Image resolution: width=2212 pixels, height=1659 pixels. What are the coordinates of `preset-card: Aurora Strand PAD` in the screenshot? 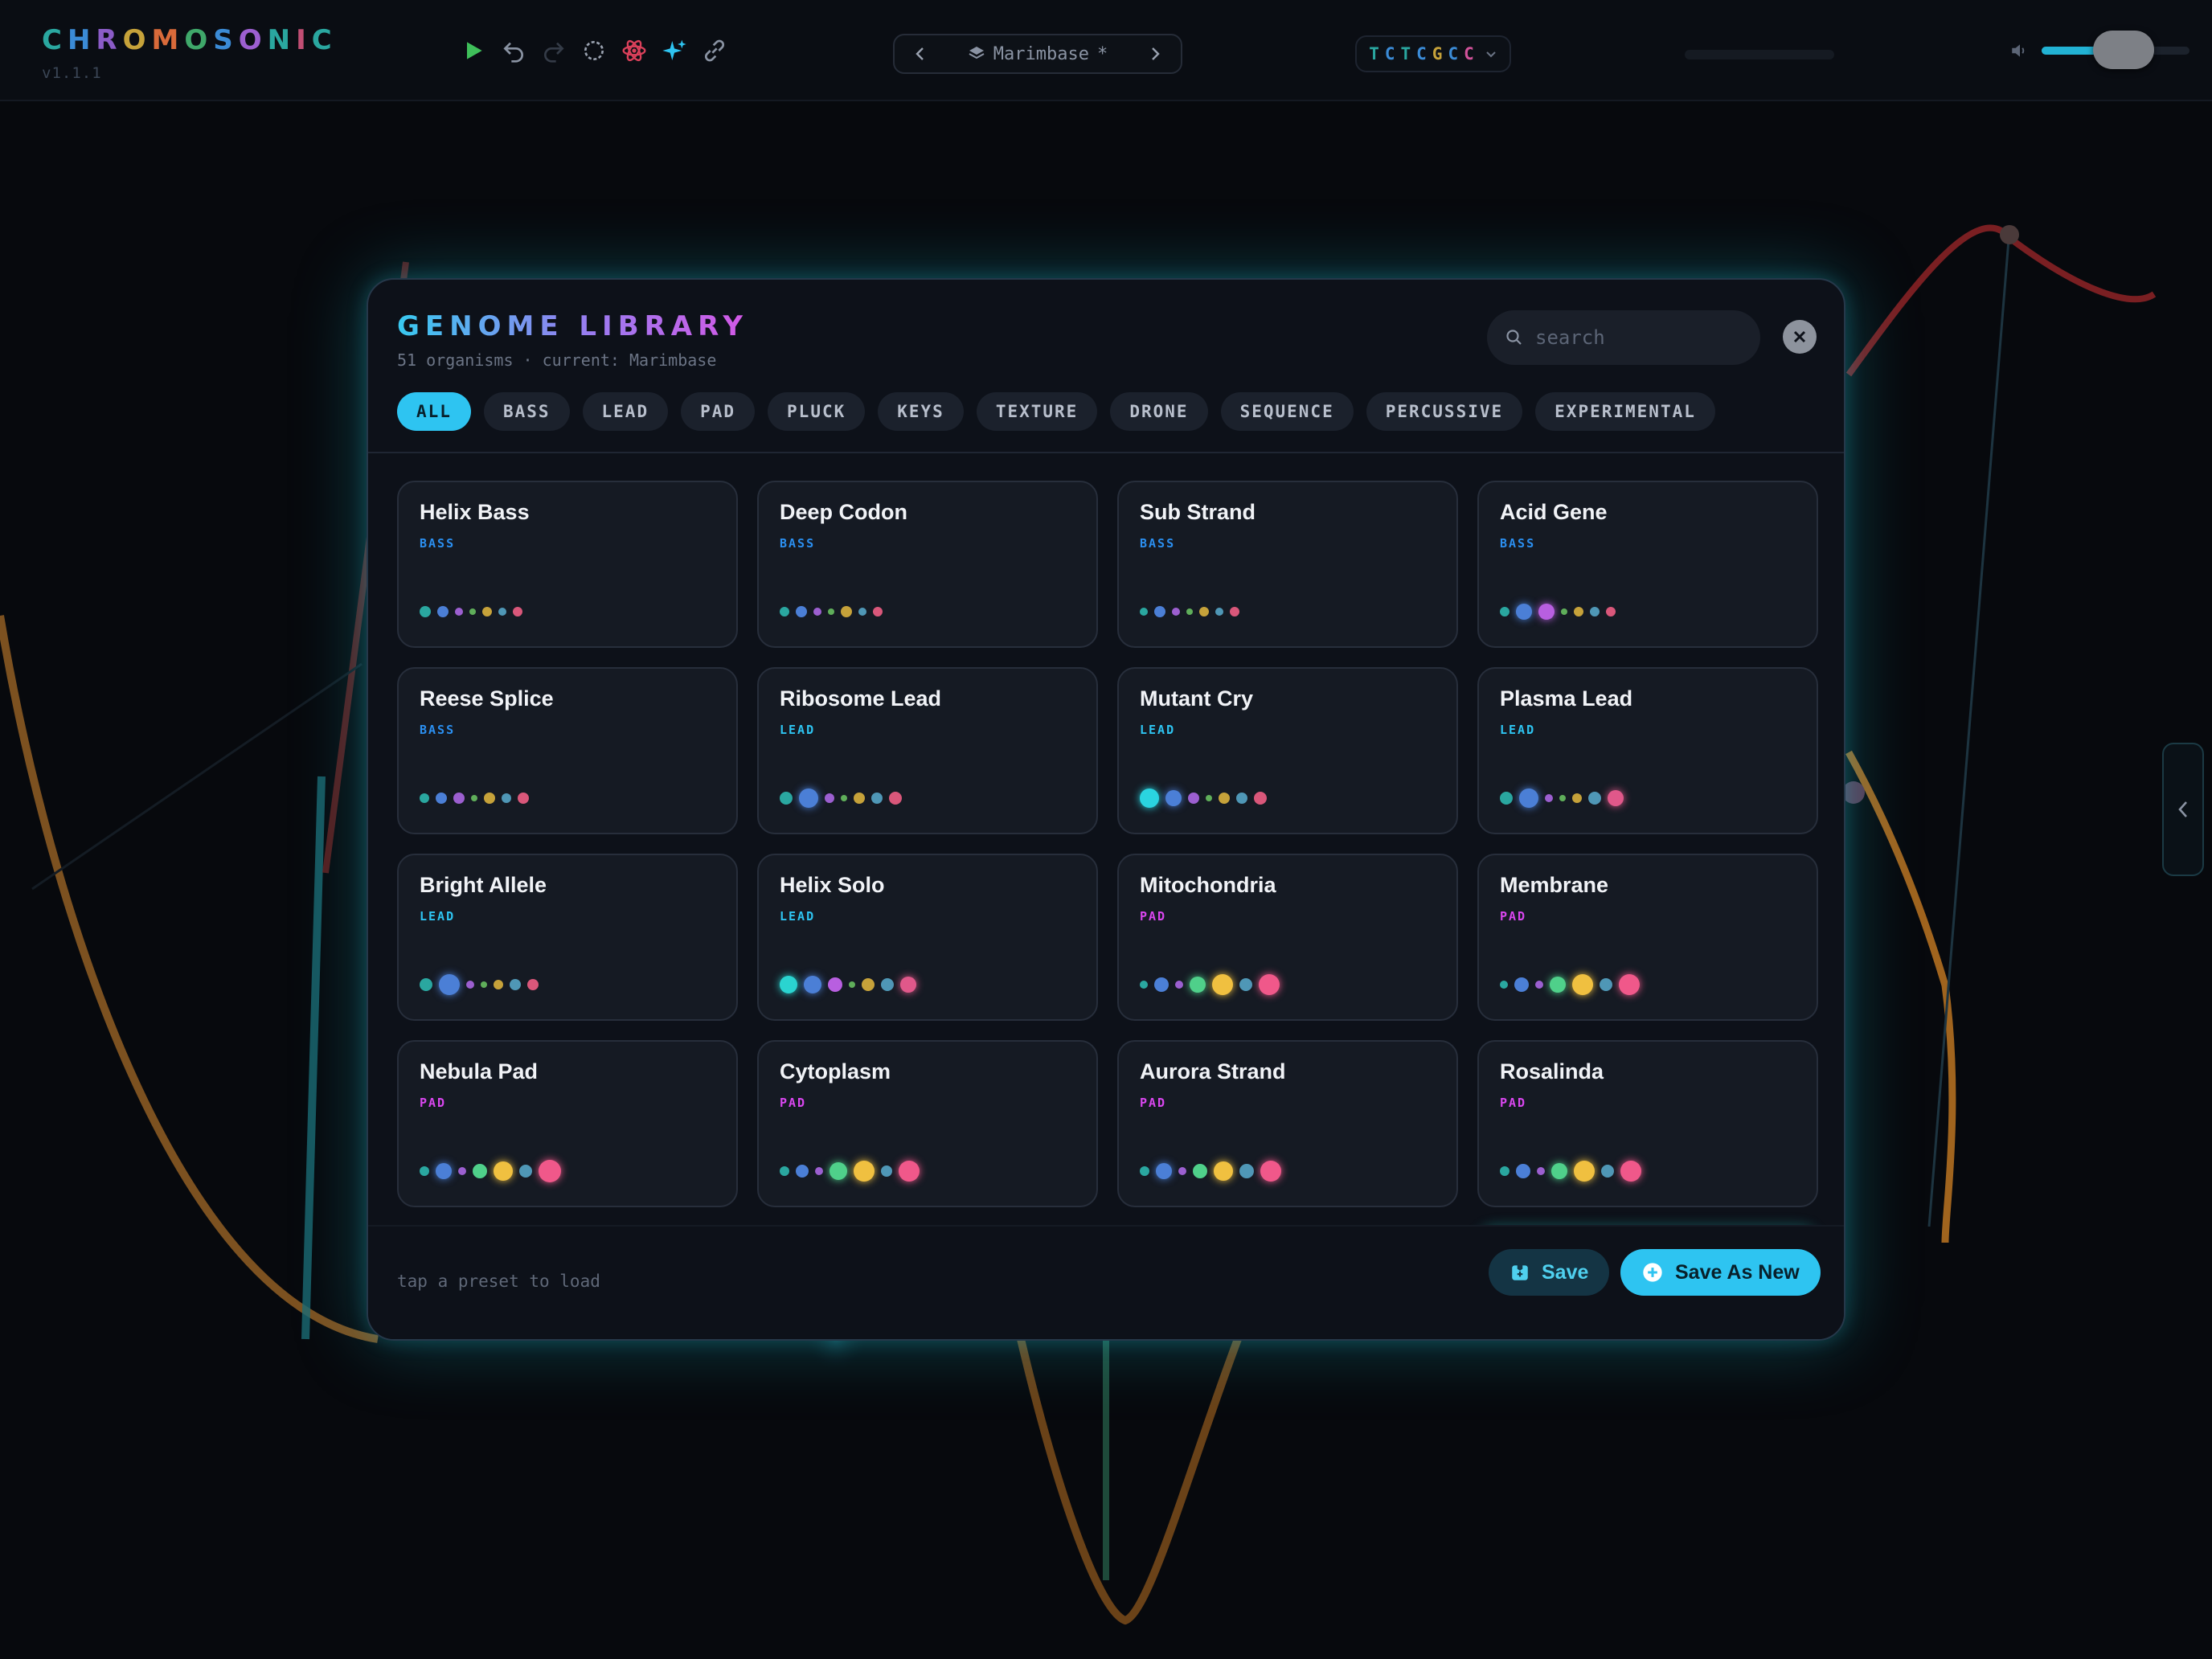 It's located at (1287, 1123).